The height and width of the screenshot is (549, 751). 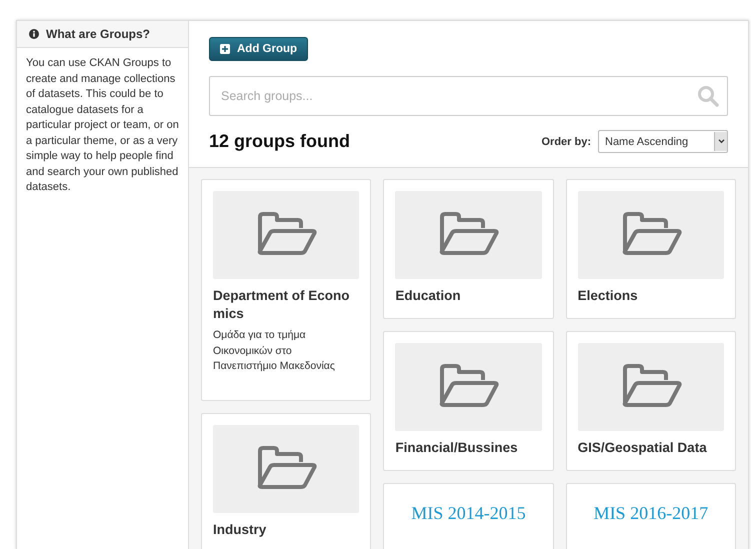 What do you see at coordinates (651, 401) in the screenshot?
I see `group-card: GIS/Geospatial Data` at bounding box center [651, 401].